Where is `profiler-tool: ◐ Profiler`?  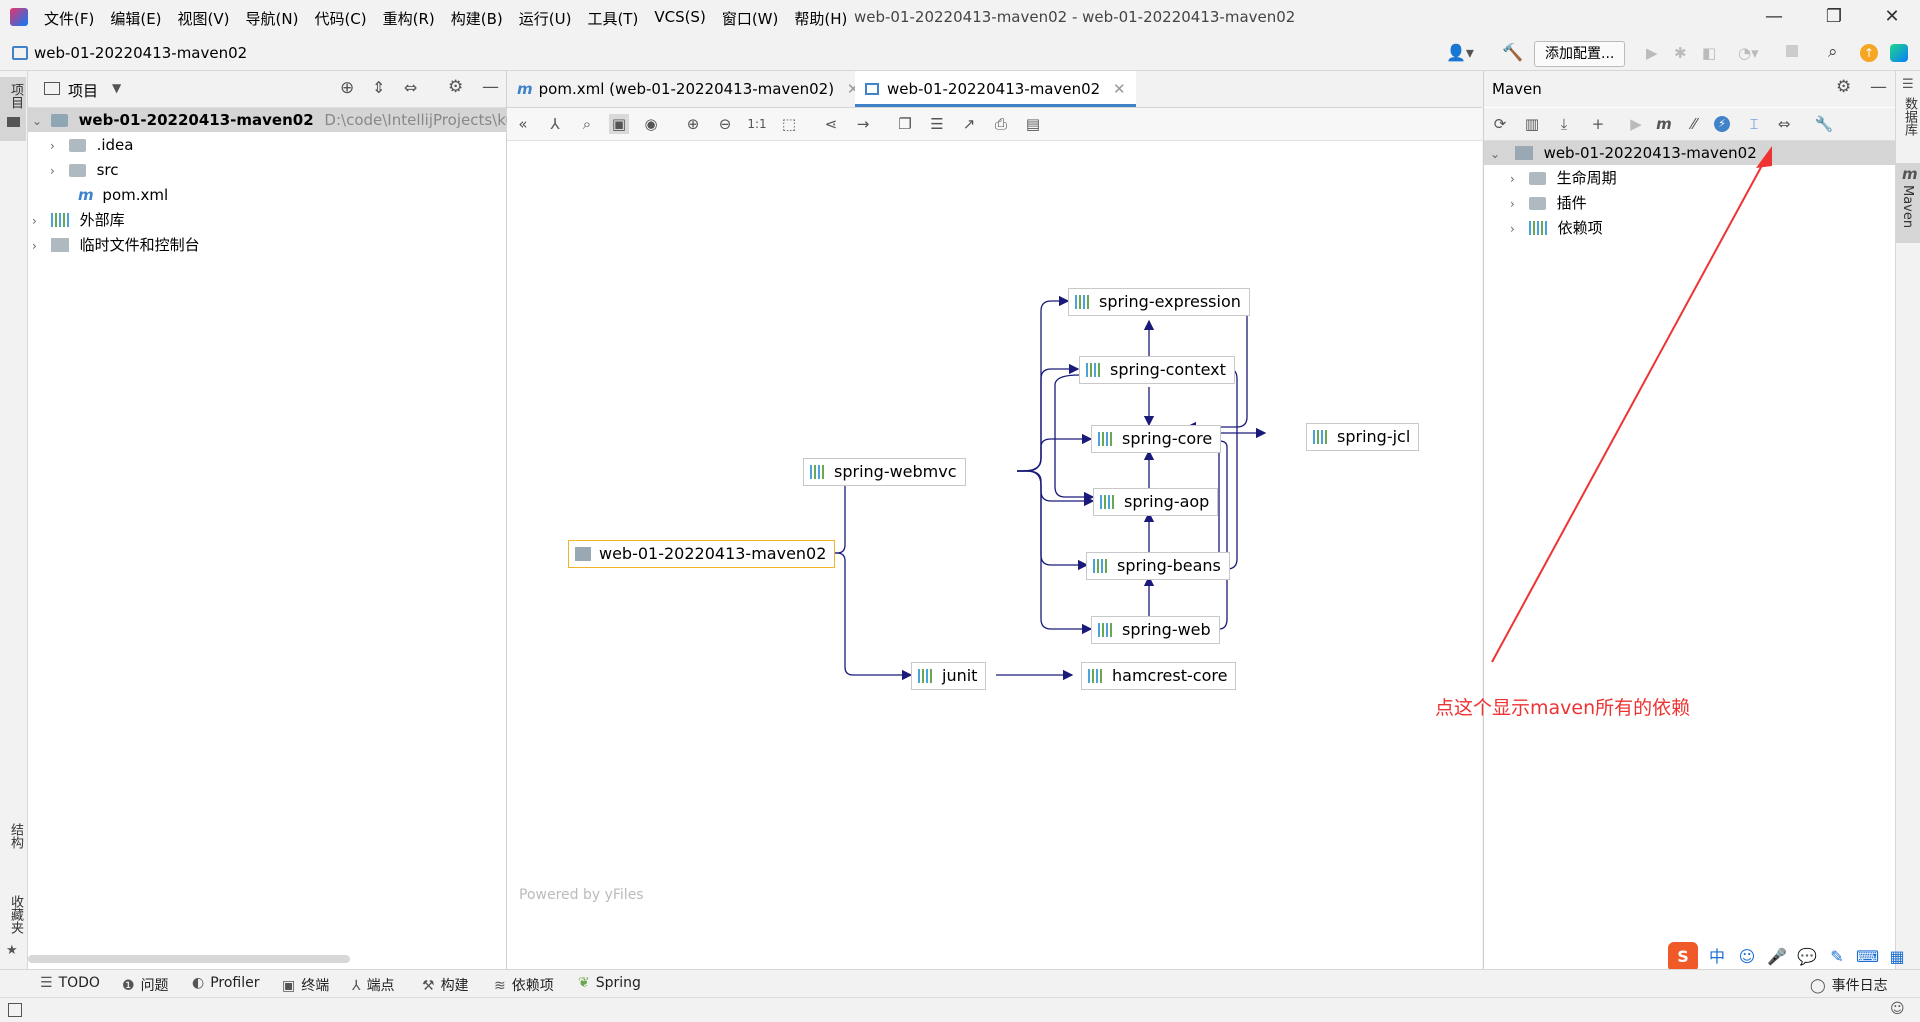 profiler-tool: ◐ Profiler is located at coordinates (226, 983).